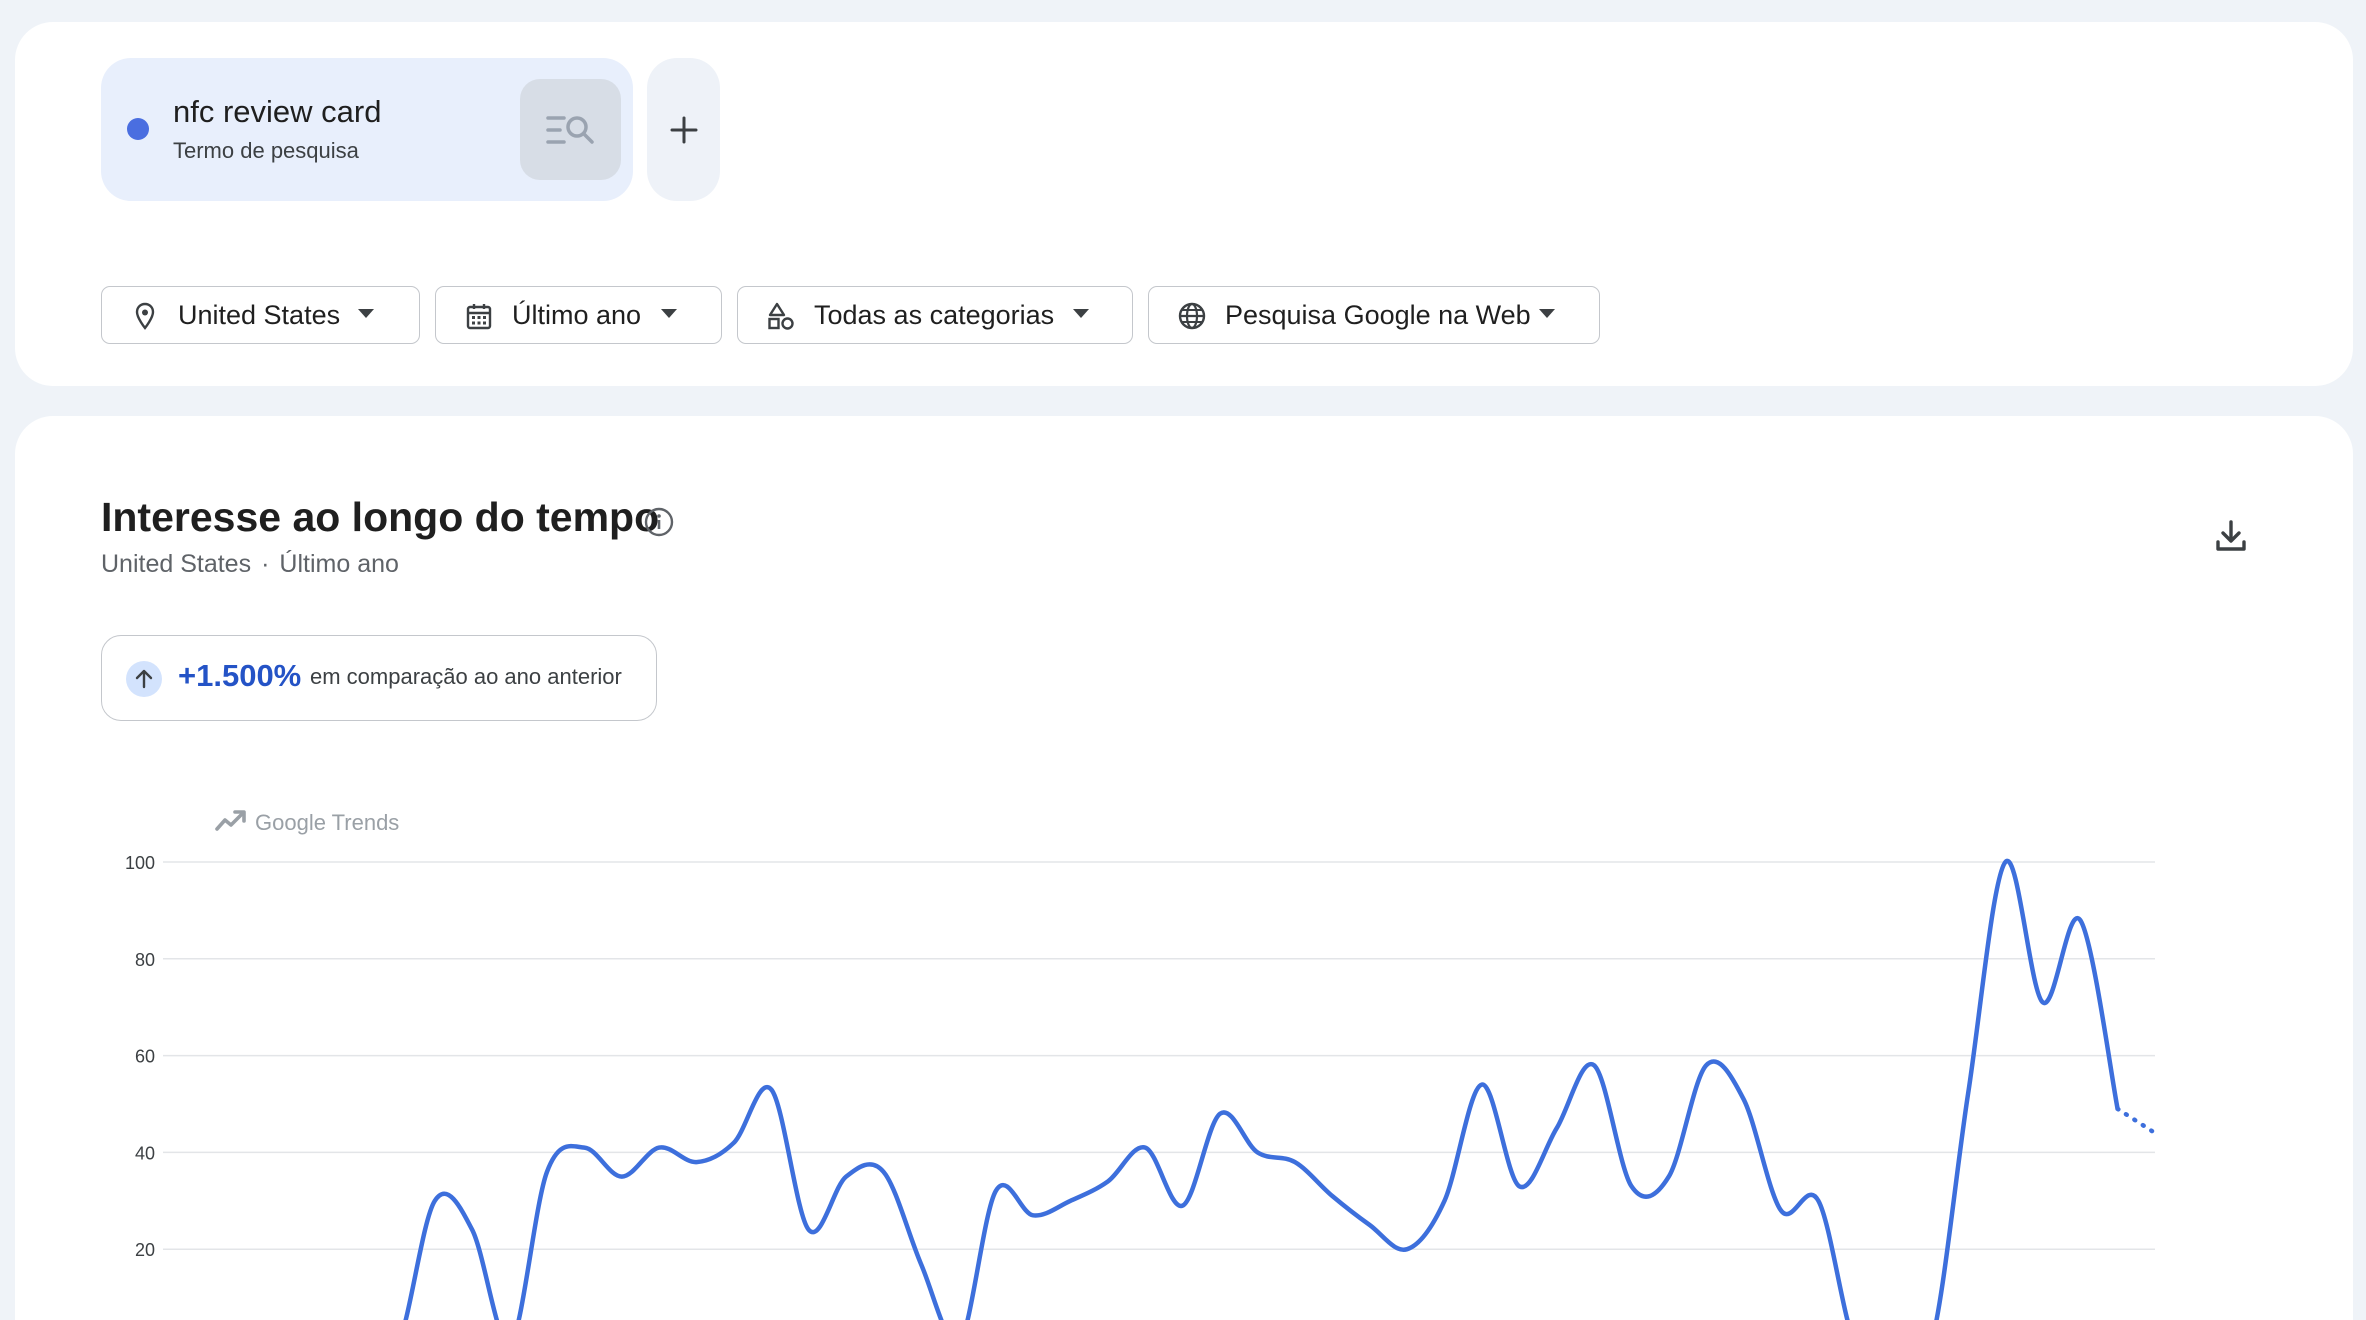 The width and height of the screenshot is (2366, 1320). I want to click on y-tick-label: 80, so click(145, 960).